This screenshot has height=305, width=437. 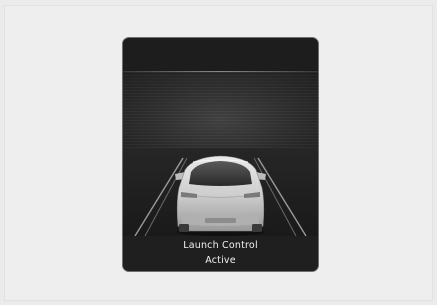 I want to click on status-title: Launch Control, so click(x=220, y=245).